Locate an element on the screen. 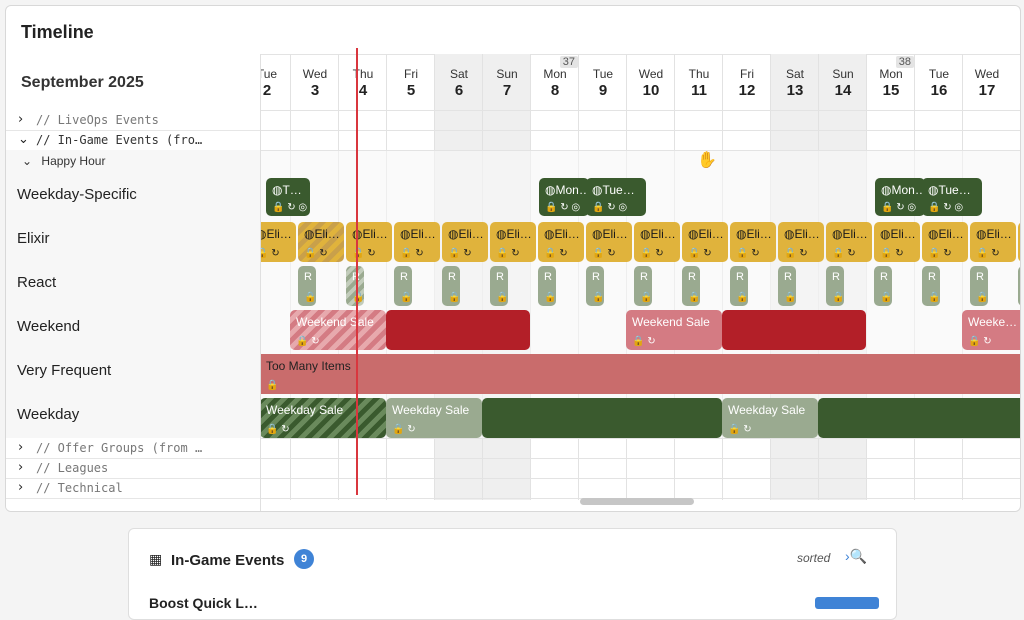 The height and width of the screenshot is (620, 1024). elixir-event: ◍Eli… 🔒 ↻ is located at coordinates (657, 242).